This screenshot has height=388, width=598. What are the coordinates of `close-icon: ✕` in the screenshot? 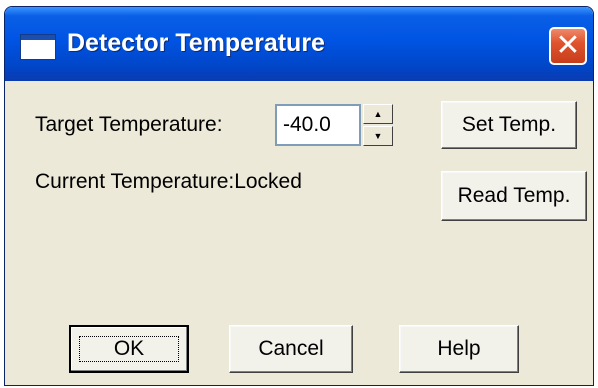 It's located at (568, 45).